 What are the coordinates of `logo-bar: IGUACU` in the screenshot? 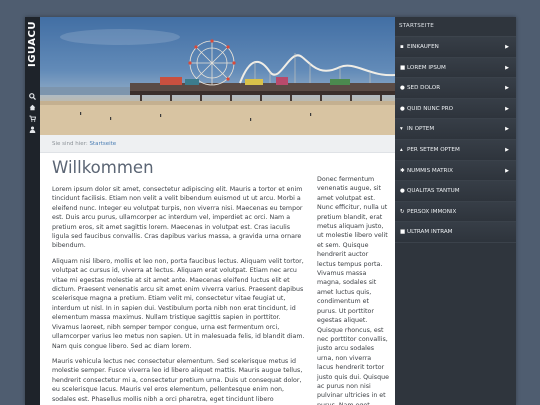 It's located at (32, 211).